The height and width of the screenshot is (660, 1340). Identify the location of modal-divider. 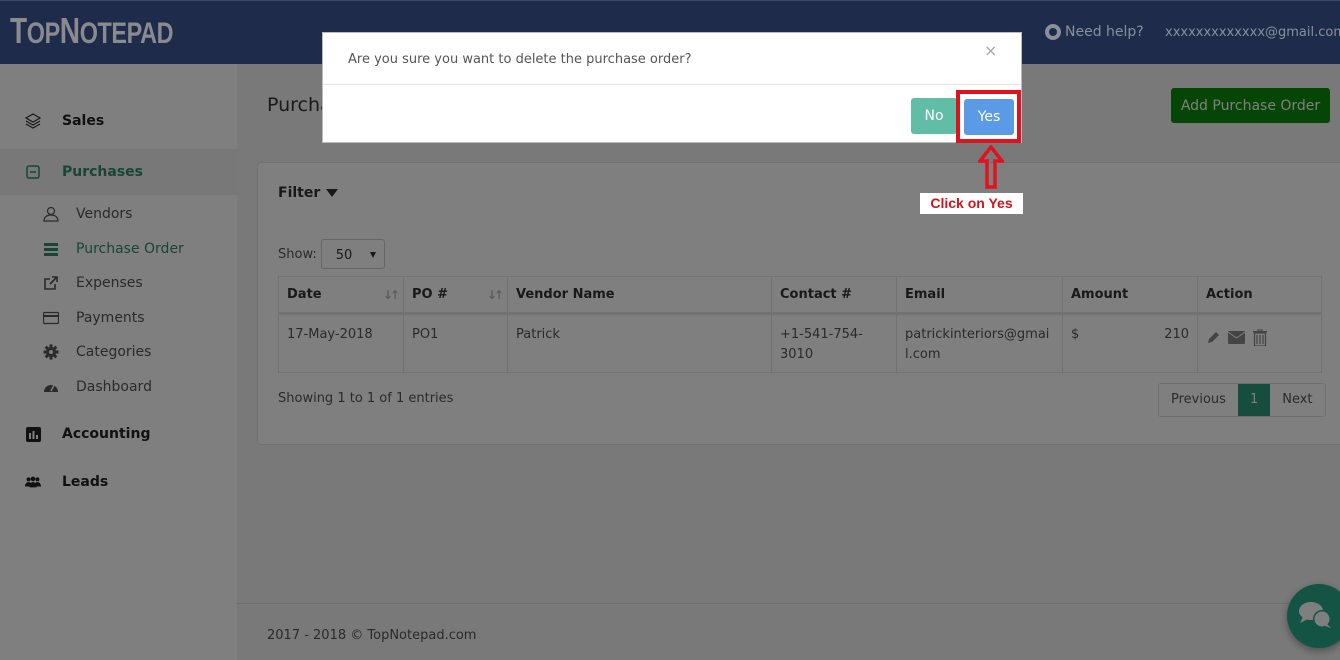
(672, 84).